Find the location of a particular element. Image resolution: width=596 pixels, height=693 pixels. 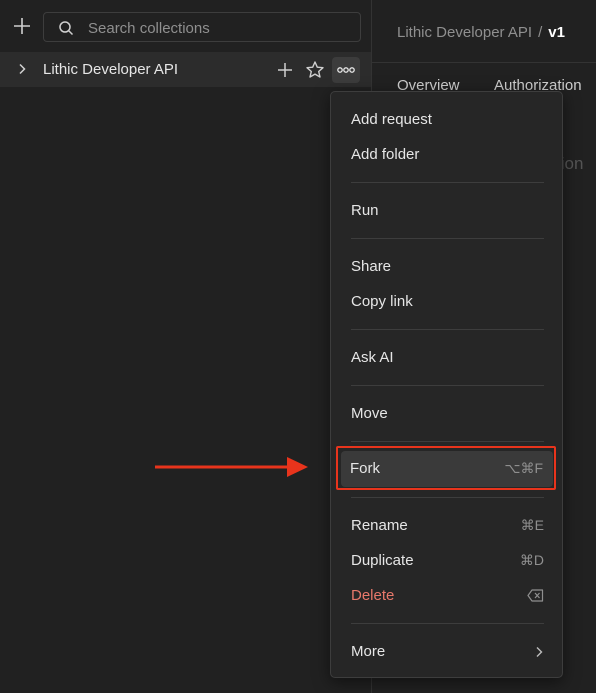

breadcrumb: Lithic Developer API / v1 is located at coordinates (481, 32).